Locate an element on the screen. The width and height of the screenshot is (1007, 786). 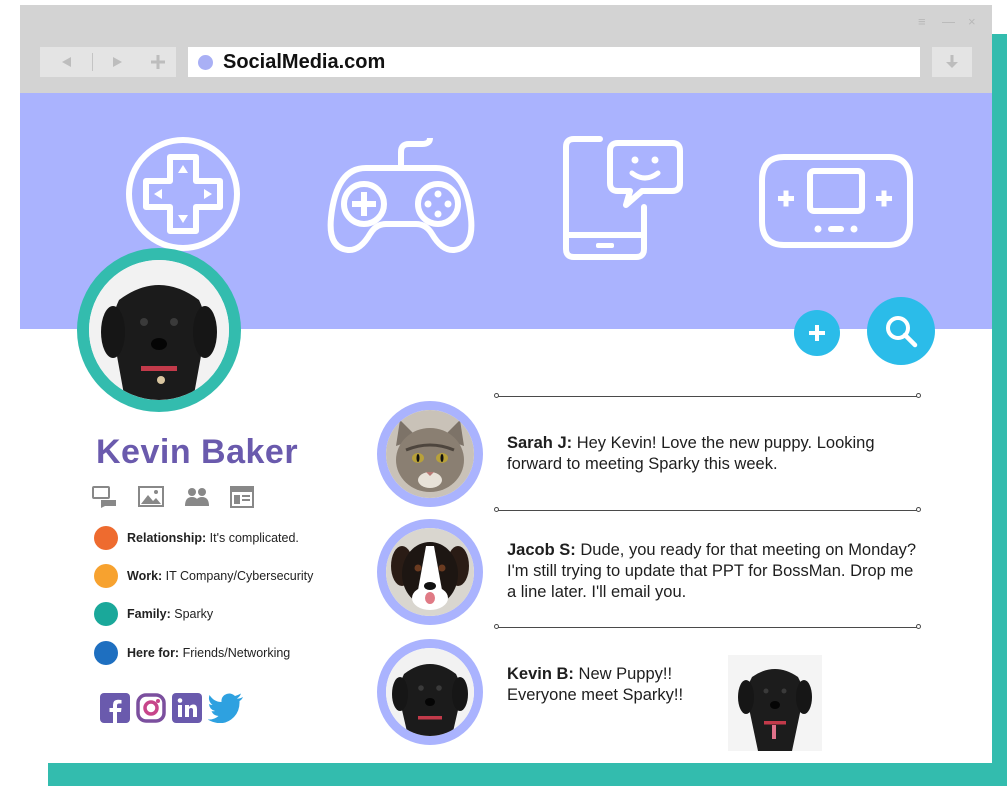
friends-icon is located at coordinates (197, 497).